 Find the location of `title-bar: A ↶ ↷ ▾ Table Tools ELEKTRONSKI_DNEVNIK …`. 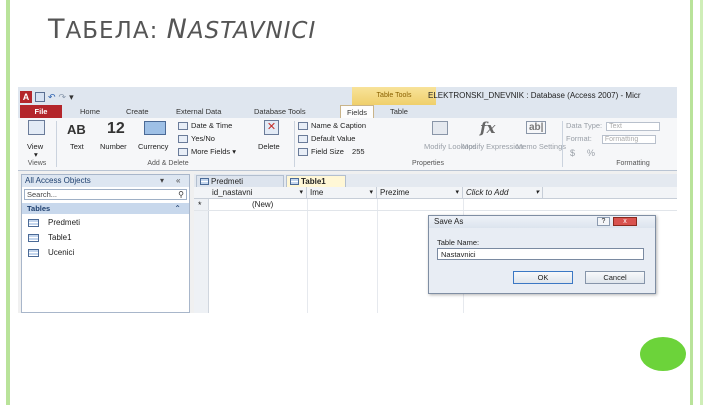

title-bar: A ↶ ↷ ▾ Table Tools ELEKTRONSKI_DNEVNIK … is located at coordinates (347, 96).